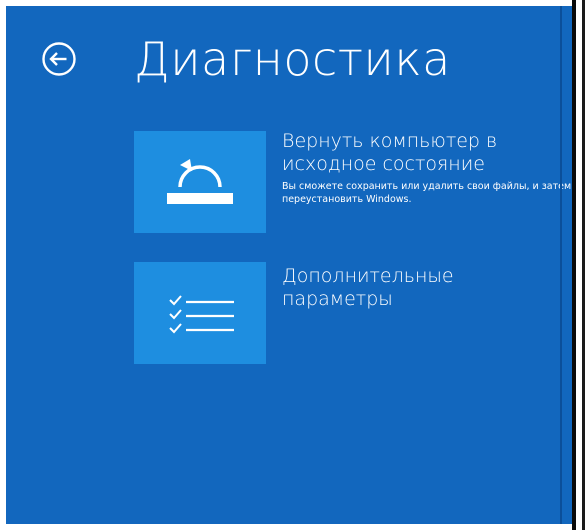  What do you see at coordinates (390, 141) in the screenshot?
I see `reset-pc-title-line1: Вернуть компьютер в` at bounding box center [390, 141].